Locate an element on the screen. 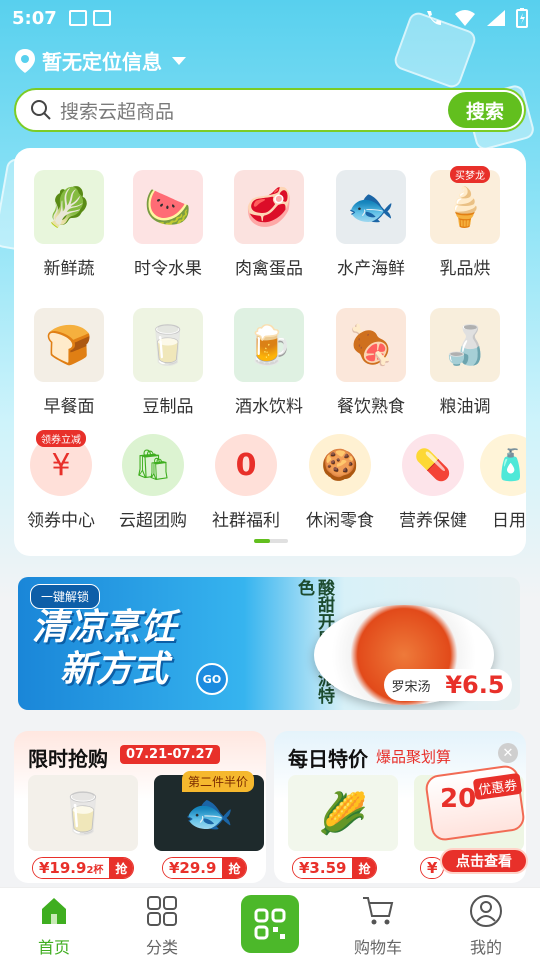 This screenshot has width=540, height=960. category-label: 酒水饮料 is located at coordinates (269, 407).